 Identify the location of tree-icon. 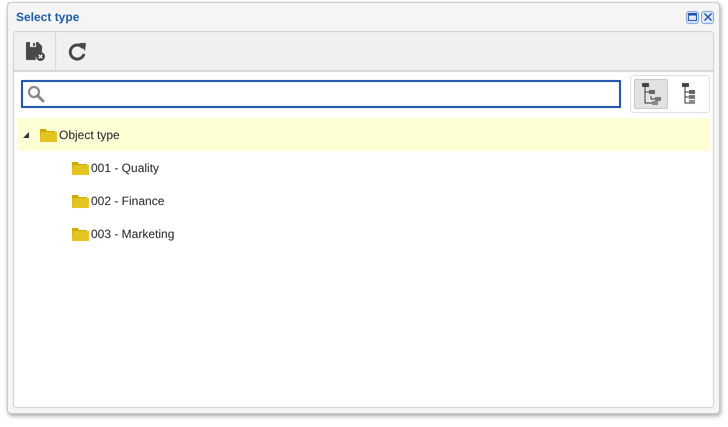
(651, 94).